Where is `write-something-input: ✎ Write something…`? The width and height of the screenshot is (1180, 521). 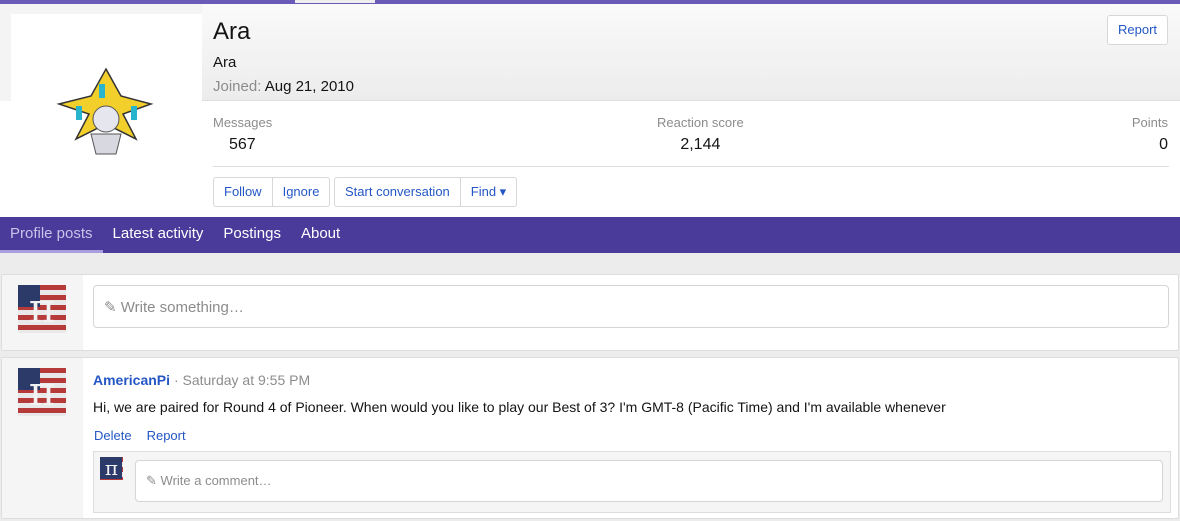 write-something-input: ✎ Write something… is located at coordinates (631, 306).